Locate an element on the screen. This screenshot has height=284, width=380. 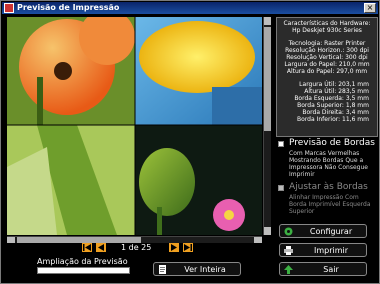
borders-preview-checkbox is located at coordinates (281, 144).